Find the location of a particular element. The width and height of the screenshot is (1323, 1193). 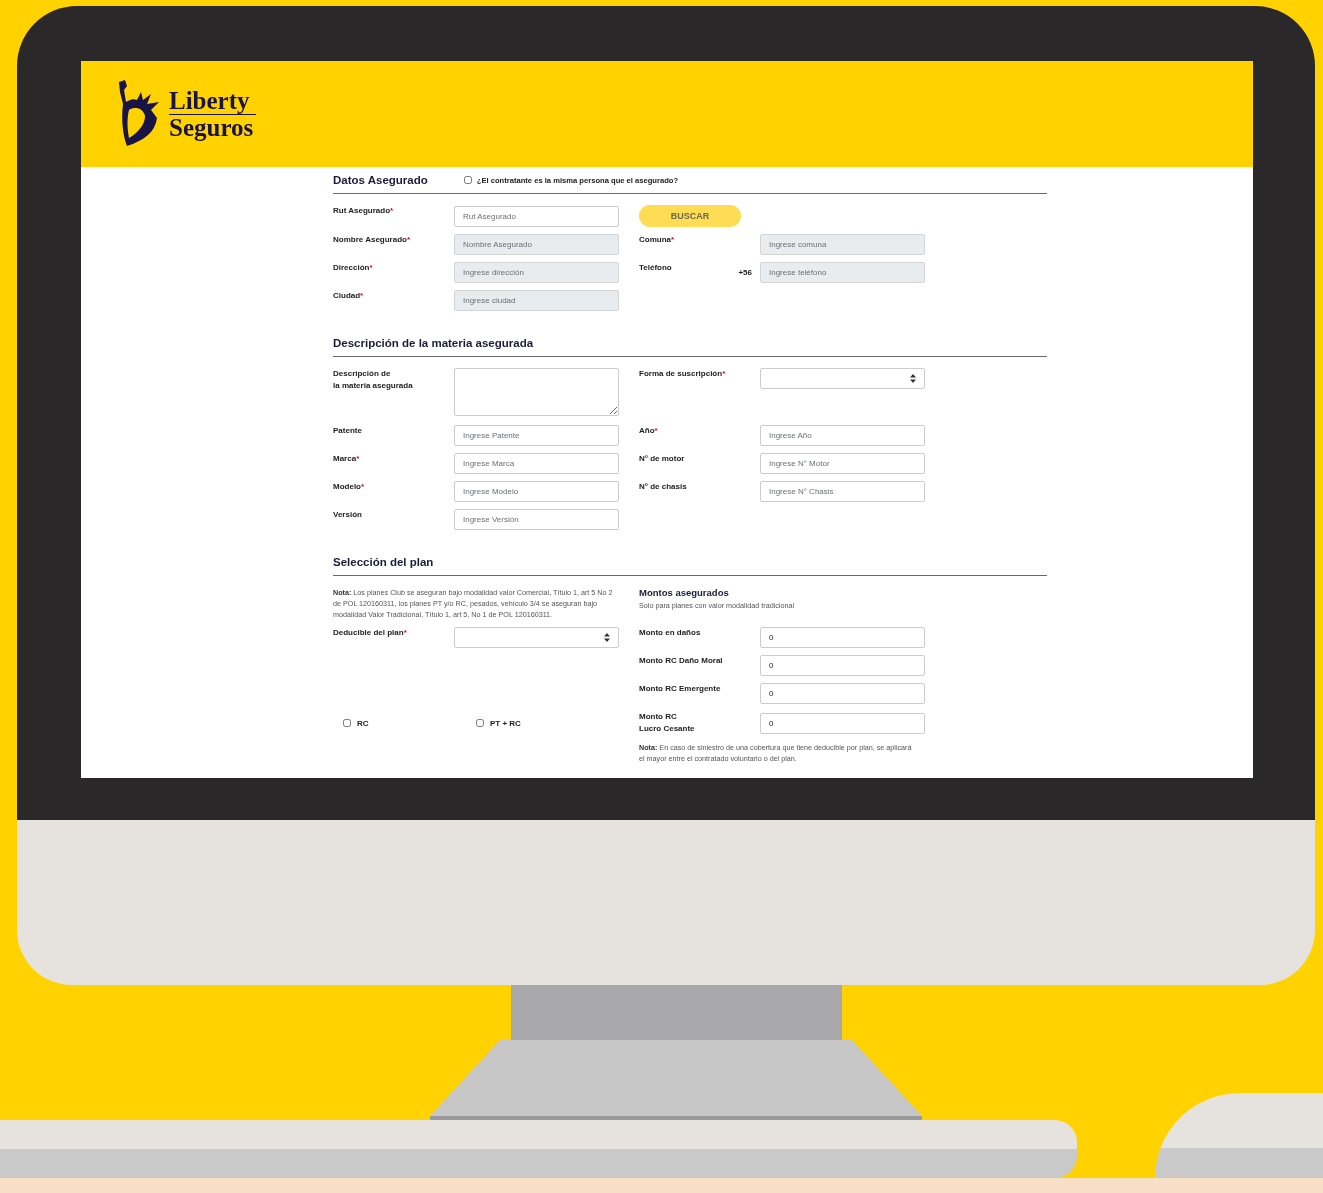

field-label: Ciudad* is located at coordinates (349, 296).